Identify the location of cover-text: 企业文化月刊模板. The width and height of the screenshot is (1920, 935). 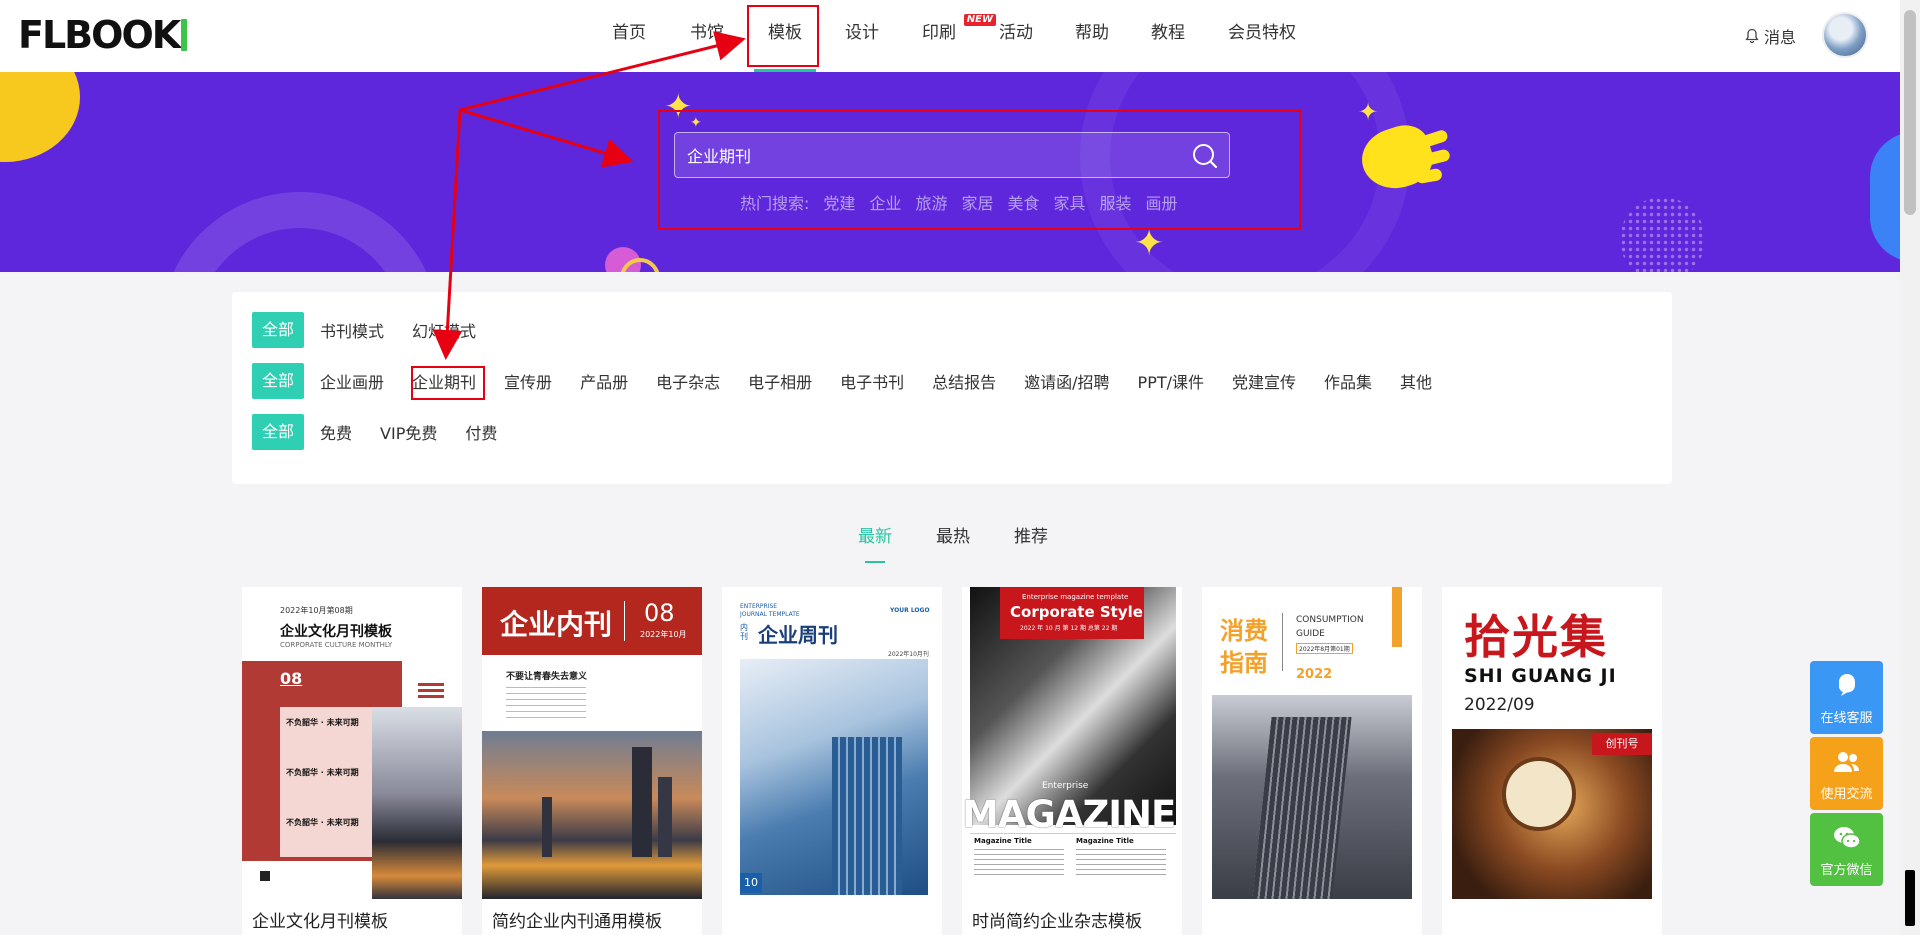
(336, 632).